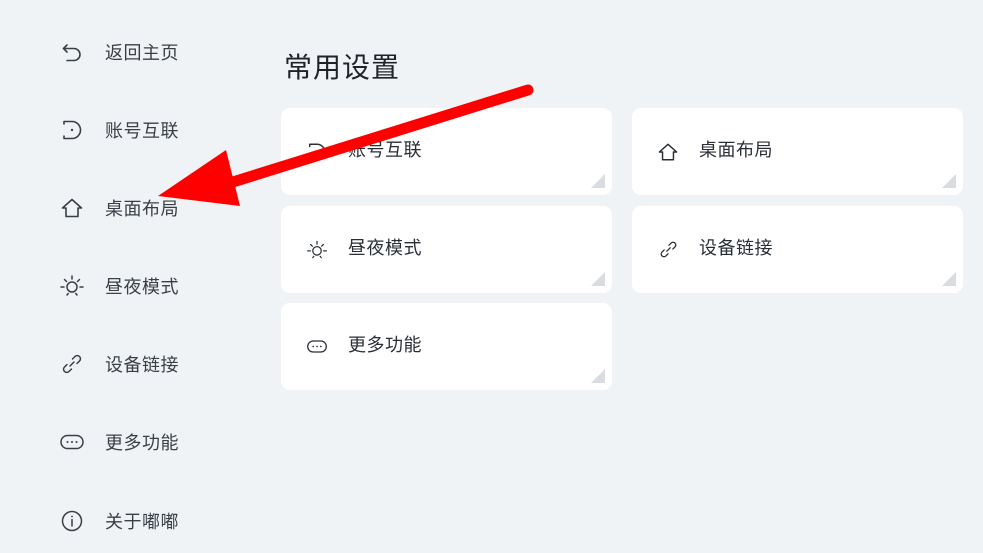  What do you see at coordinates (142, 443) in the screenshot?
I see `sidebar-item-label: 更多功能` at bounding box center [142, 443].